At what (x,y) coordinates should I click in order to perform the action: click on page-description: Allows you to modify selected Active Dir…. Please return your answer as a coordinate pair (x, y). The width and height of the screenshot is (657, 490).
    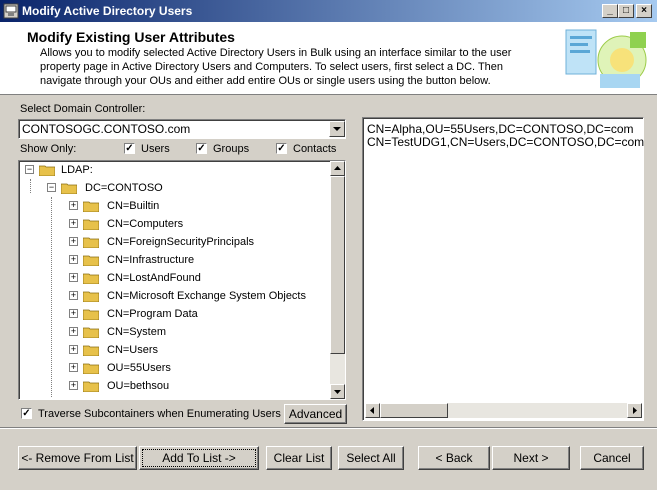
    Looking at the image, I should click on (276, 67).